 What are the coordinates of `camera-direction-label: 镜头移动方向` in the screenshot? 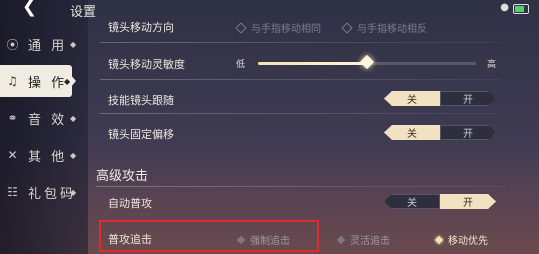 It's located at (141, 27).